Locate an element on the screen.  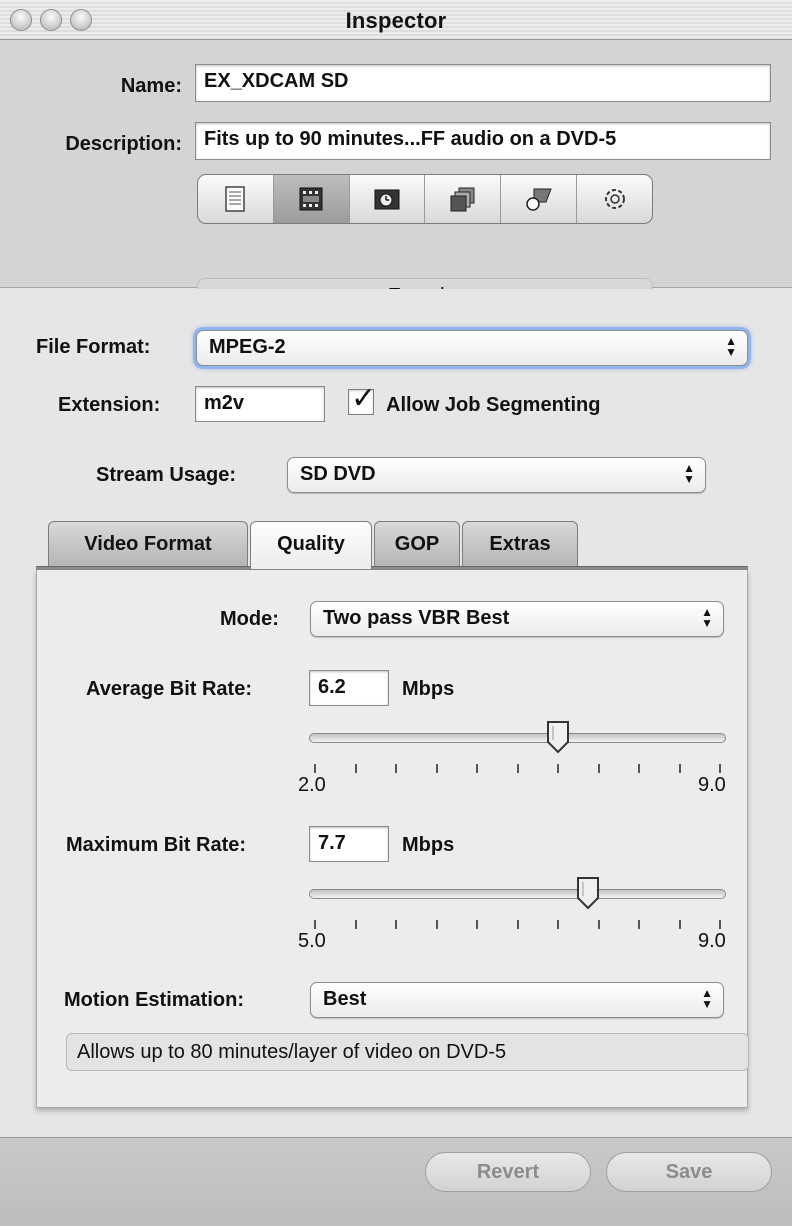
tab-gop: GOP is located at coordinates (417, 544).